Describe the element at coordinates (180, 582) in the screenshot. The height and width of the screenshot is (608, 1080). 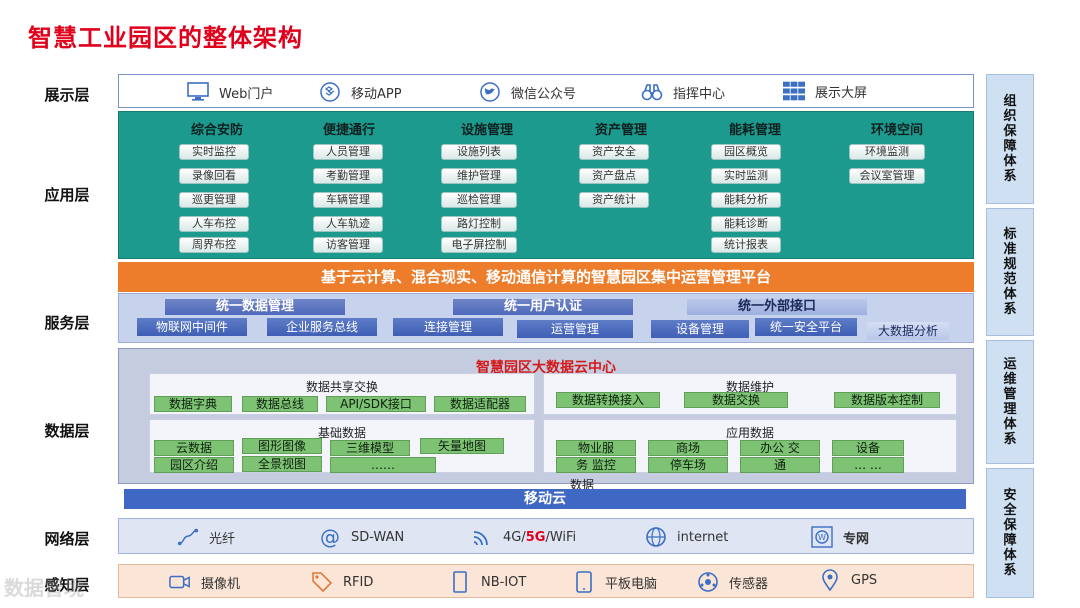
I see `camera-icon` at that location.